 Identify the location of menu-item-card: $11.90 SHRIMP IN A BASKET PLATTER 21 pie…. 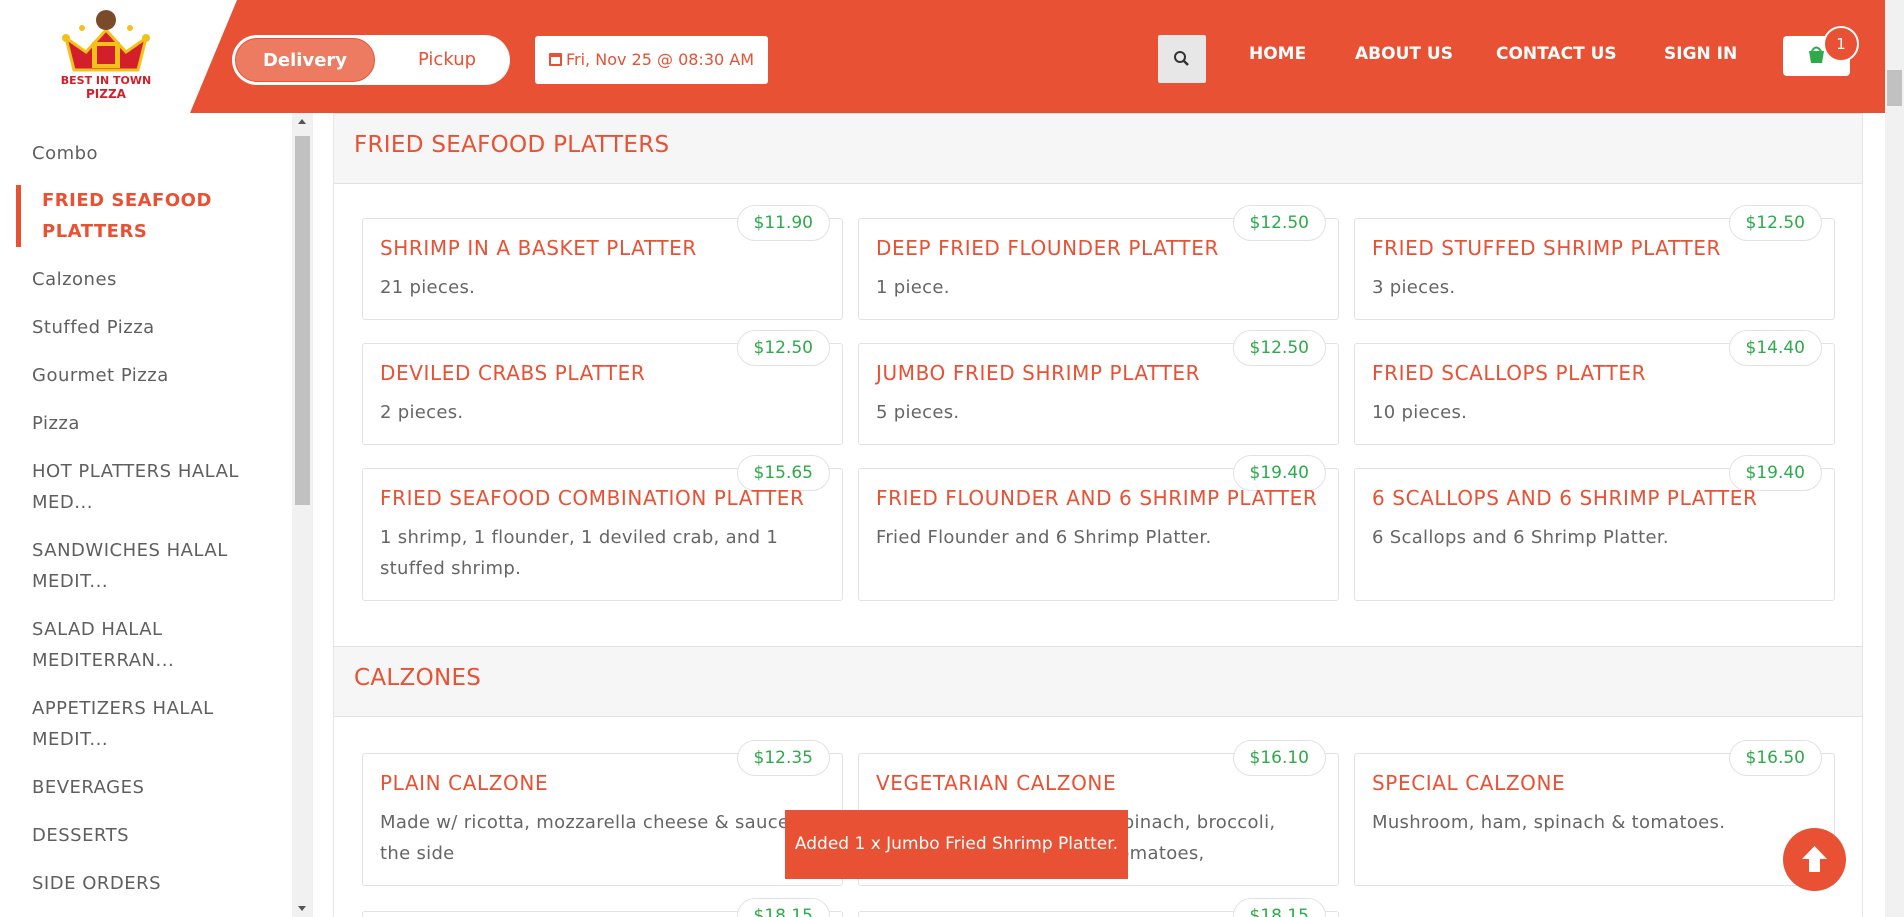
(602, 262).